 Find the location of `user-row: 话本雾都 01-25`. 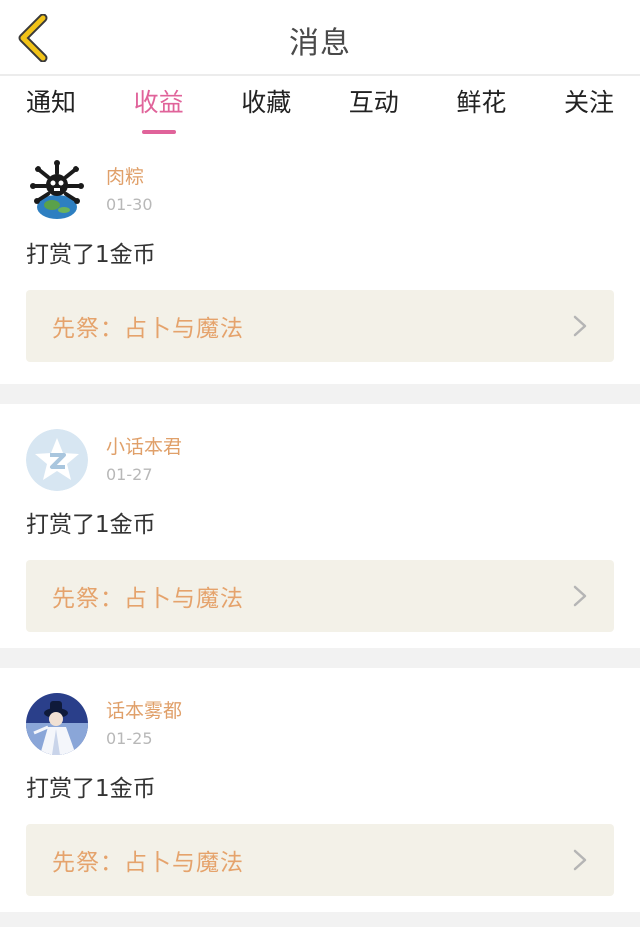

user-row: 话本雾都 01-25 is located at coordinates (320, 724).